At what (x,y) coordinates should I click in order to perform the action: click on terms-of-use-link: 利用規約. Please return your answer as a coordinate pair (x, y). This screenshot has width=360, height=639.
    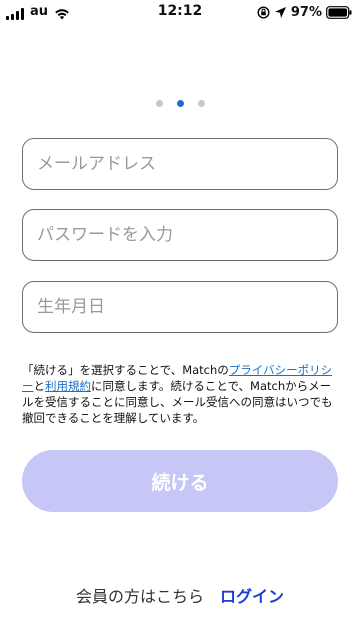
    Looking at the image, I should click on (68, 386).